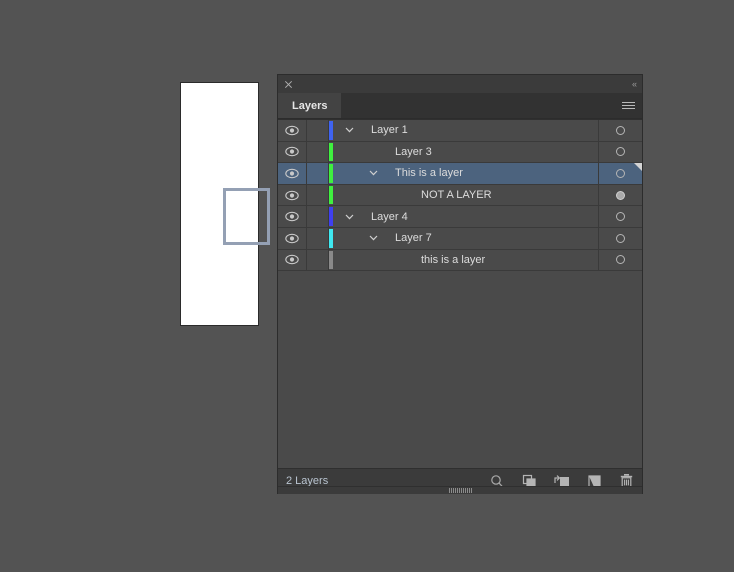 The image size is (734, 572). What do you see at coordinates (460, 84) in the screenshot?
I see `panel-titlebar: «` at bounding box center [460, 84].